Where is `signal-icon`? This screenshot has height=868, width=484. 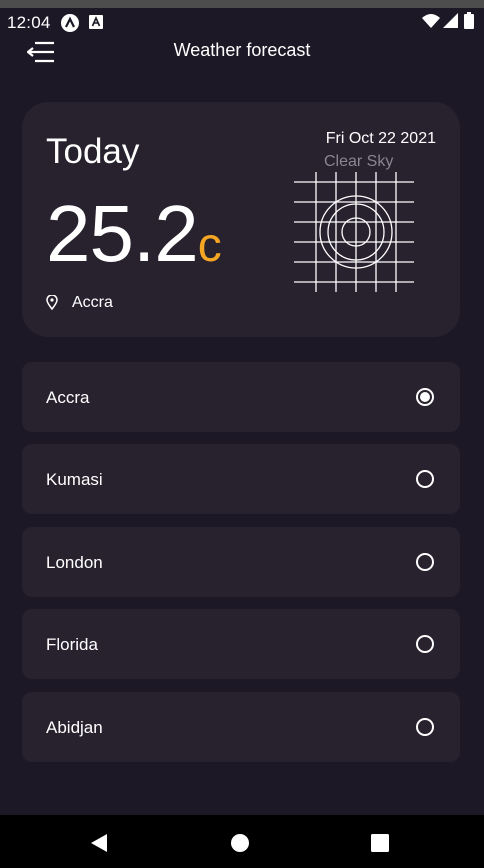 signal-icon is located at coordinates (450, 23).